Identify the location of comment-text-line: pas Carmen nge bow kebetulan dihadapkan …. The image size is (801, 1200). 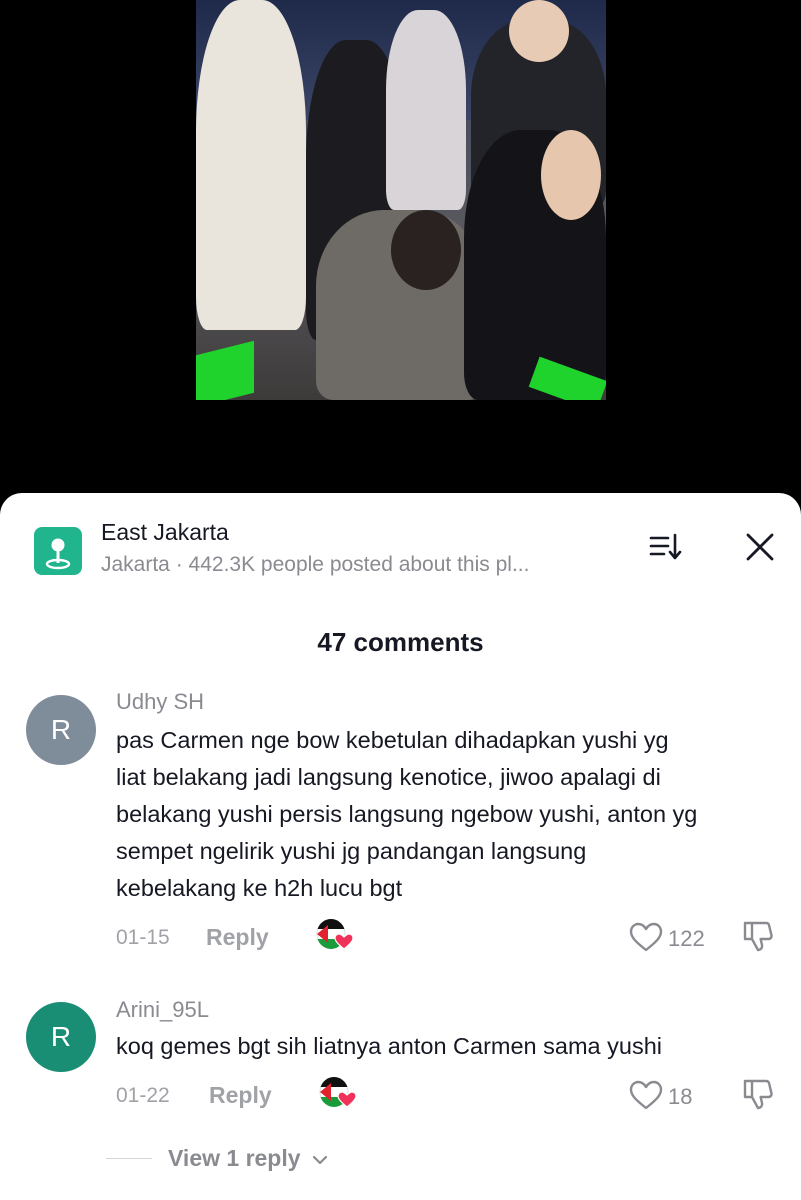
(392, 740).